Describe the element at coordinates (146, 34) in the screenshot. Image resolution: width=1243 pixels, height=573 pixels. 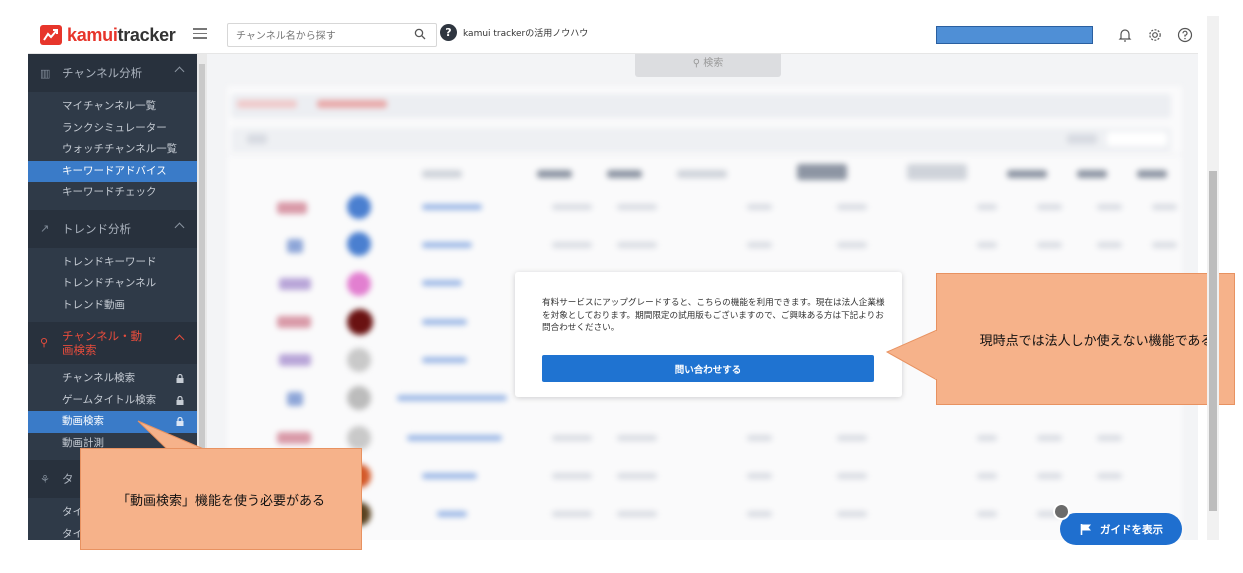
I see `logo-rest-text: tracker` at that location.